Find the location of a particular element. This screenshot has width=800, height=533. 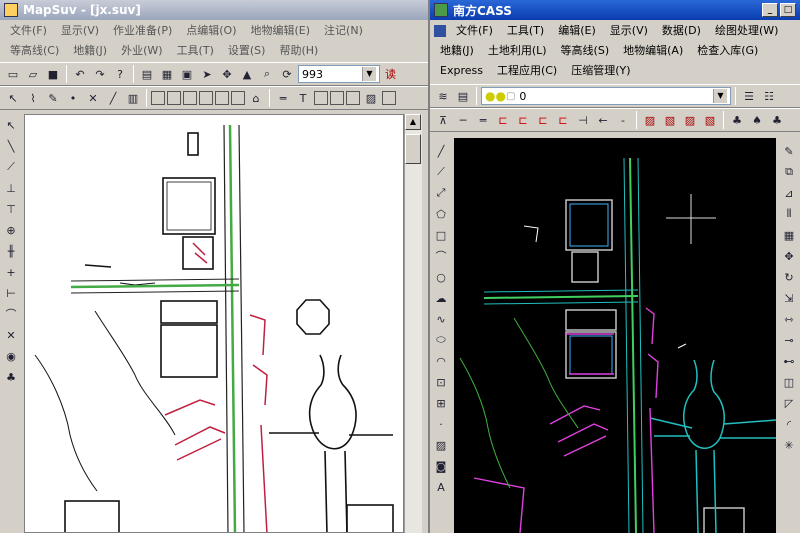

layer-select: ● ● ▢ 0 ▼ is located at coordinates (606, 96).